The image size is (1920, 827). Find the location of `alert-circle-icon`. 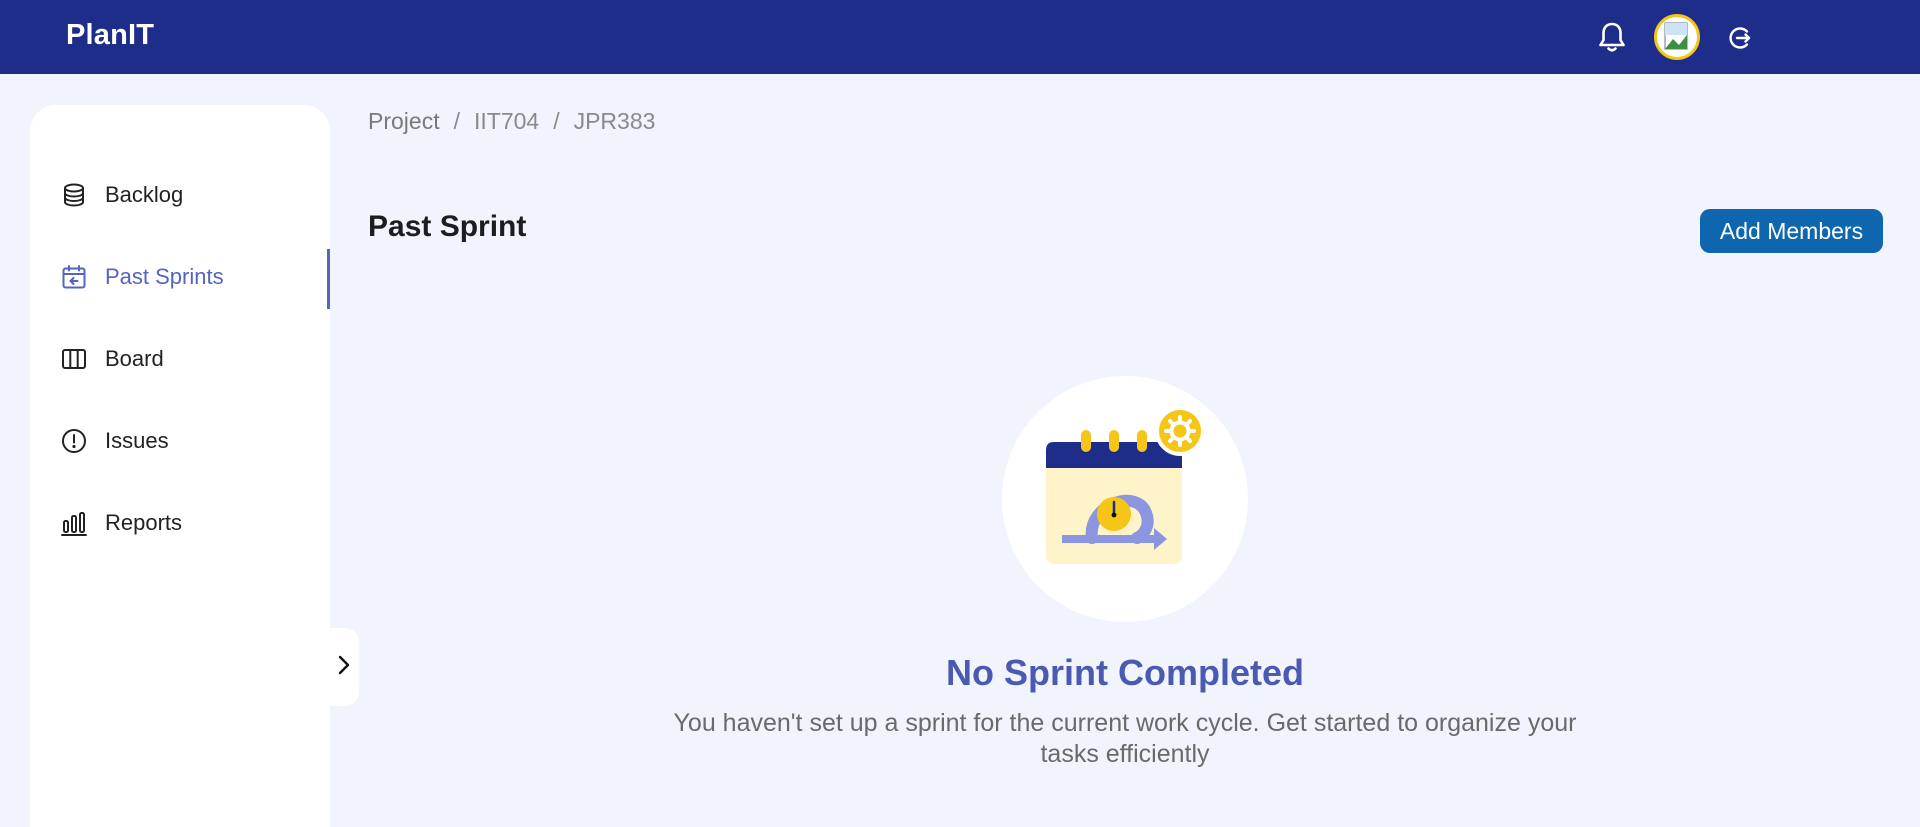

alert-circle-icon is located at coordinates (74, 441).